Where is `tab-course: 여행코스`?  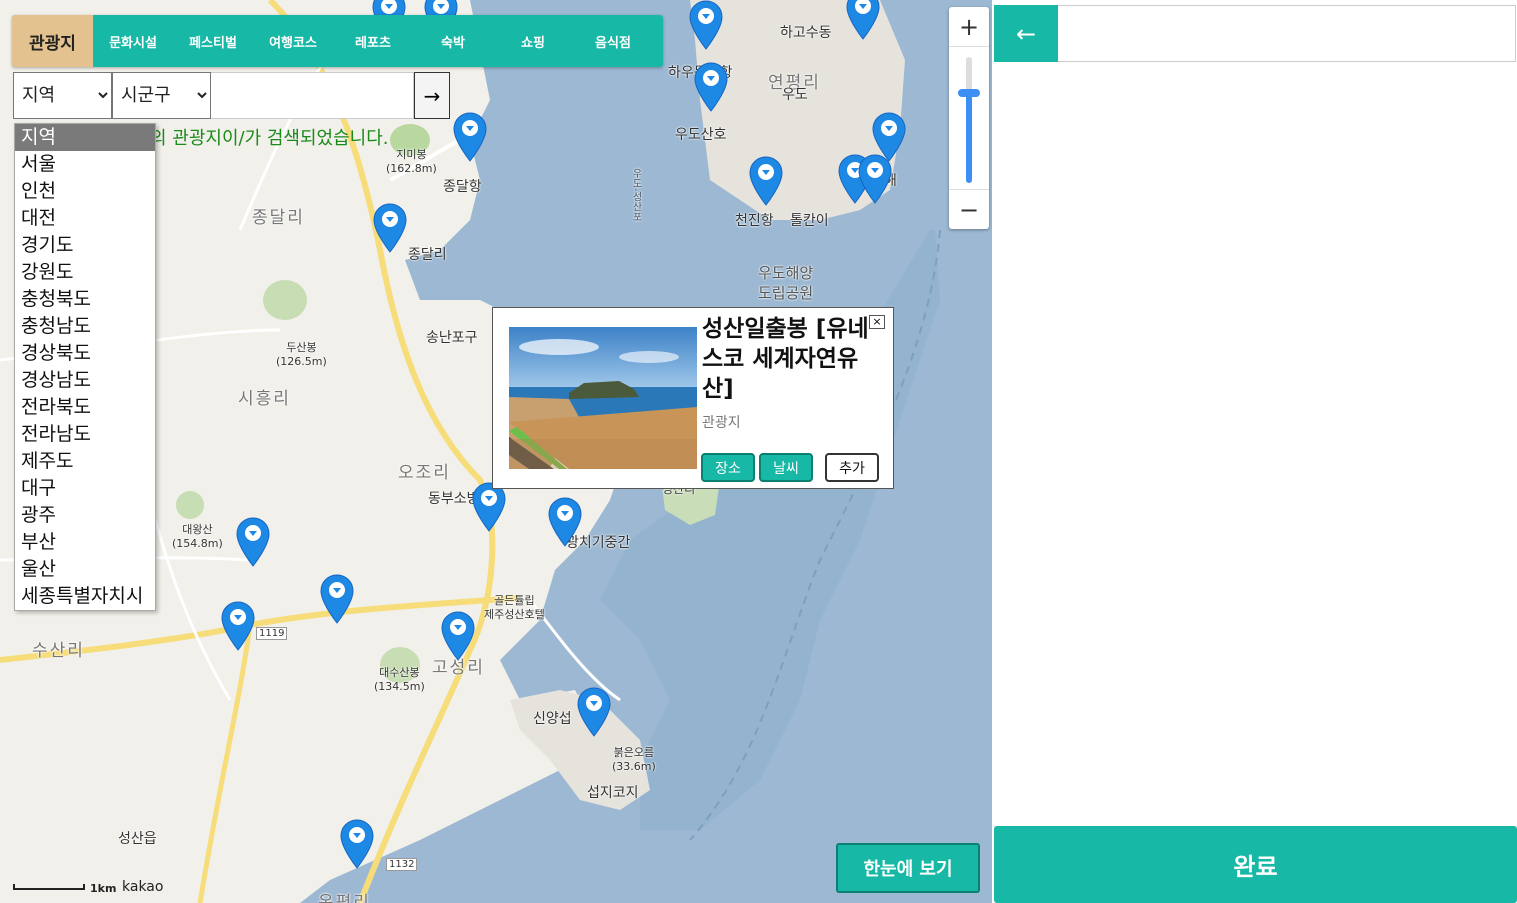 tab-course: 여행코스 is located at coordinates (293, 41).